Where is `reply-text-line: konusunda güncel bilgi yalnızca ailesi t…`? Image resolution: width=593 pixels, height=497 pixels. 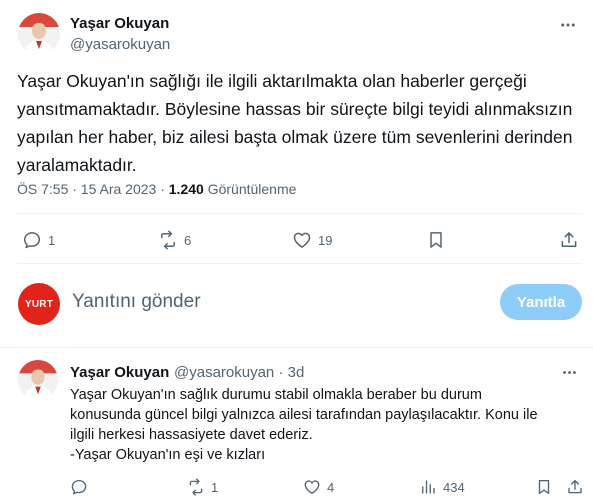
reply-text-line: konusunda güncel bilgi yalnızca ailesi t… is located at coordinates (304, 415).